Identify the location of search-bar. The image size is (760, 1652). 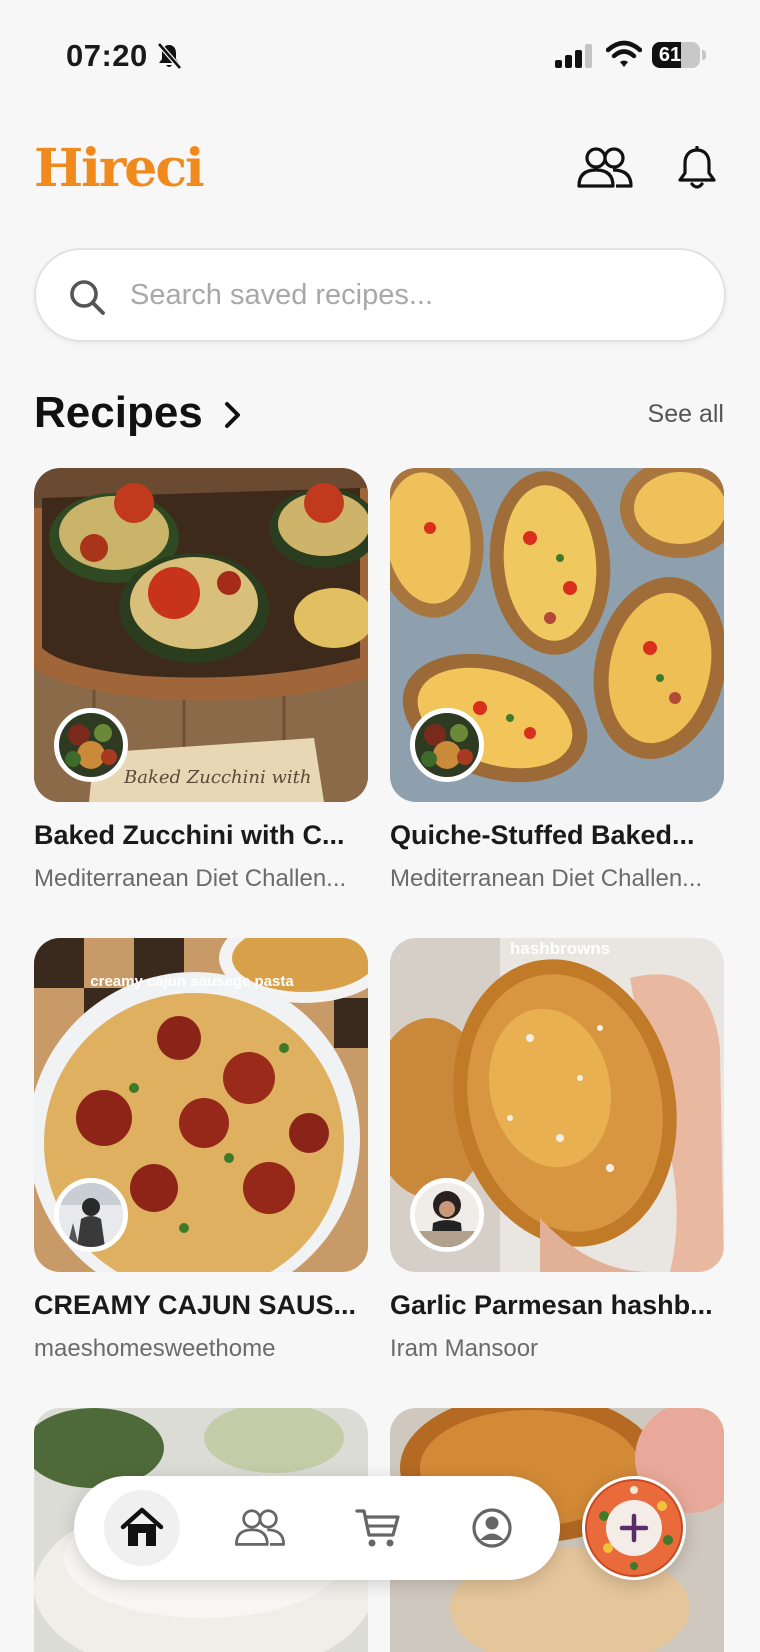
(380, 295).